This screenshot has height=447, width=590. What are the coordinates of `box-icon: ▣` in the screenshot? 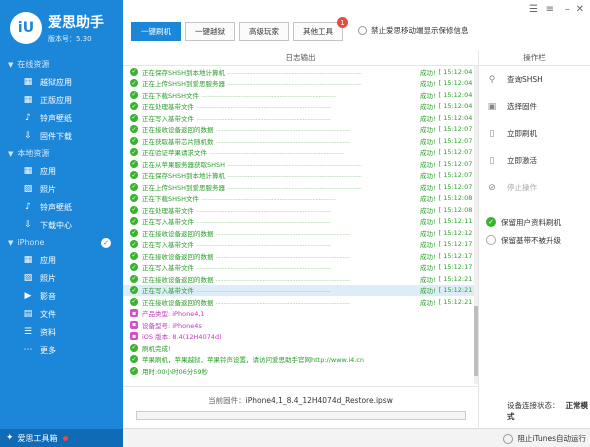 It's located at (492, 106).